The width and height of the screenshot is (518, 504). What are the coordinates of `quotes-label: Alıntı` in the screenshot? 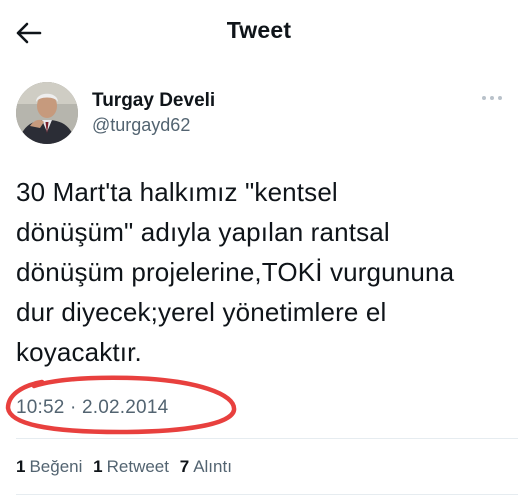 It's located at (212, 466).